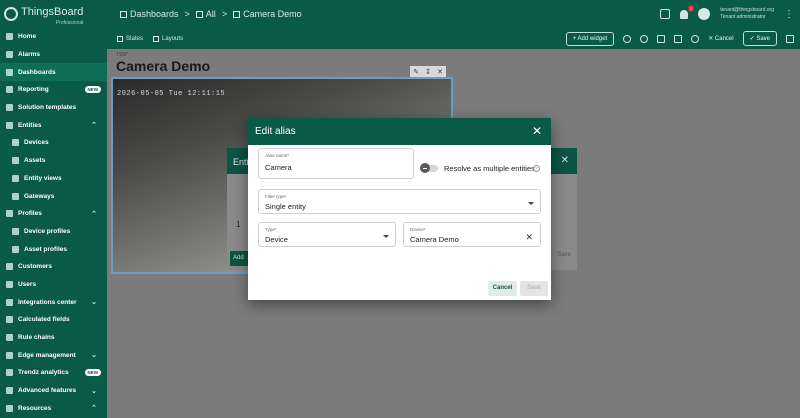 Image resolution: width=800 pixels, height=418 pixels. I want to click on trendz-icon, so click(9, 373).